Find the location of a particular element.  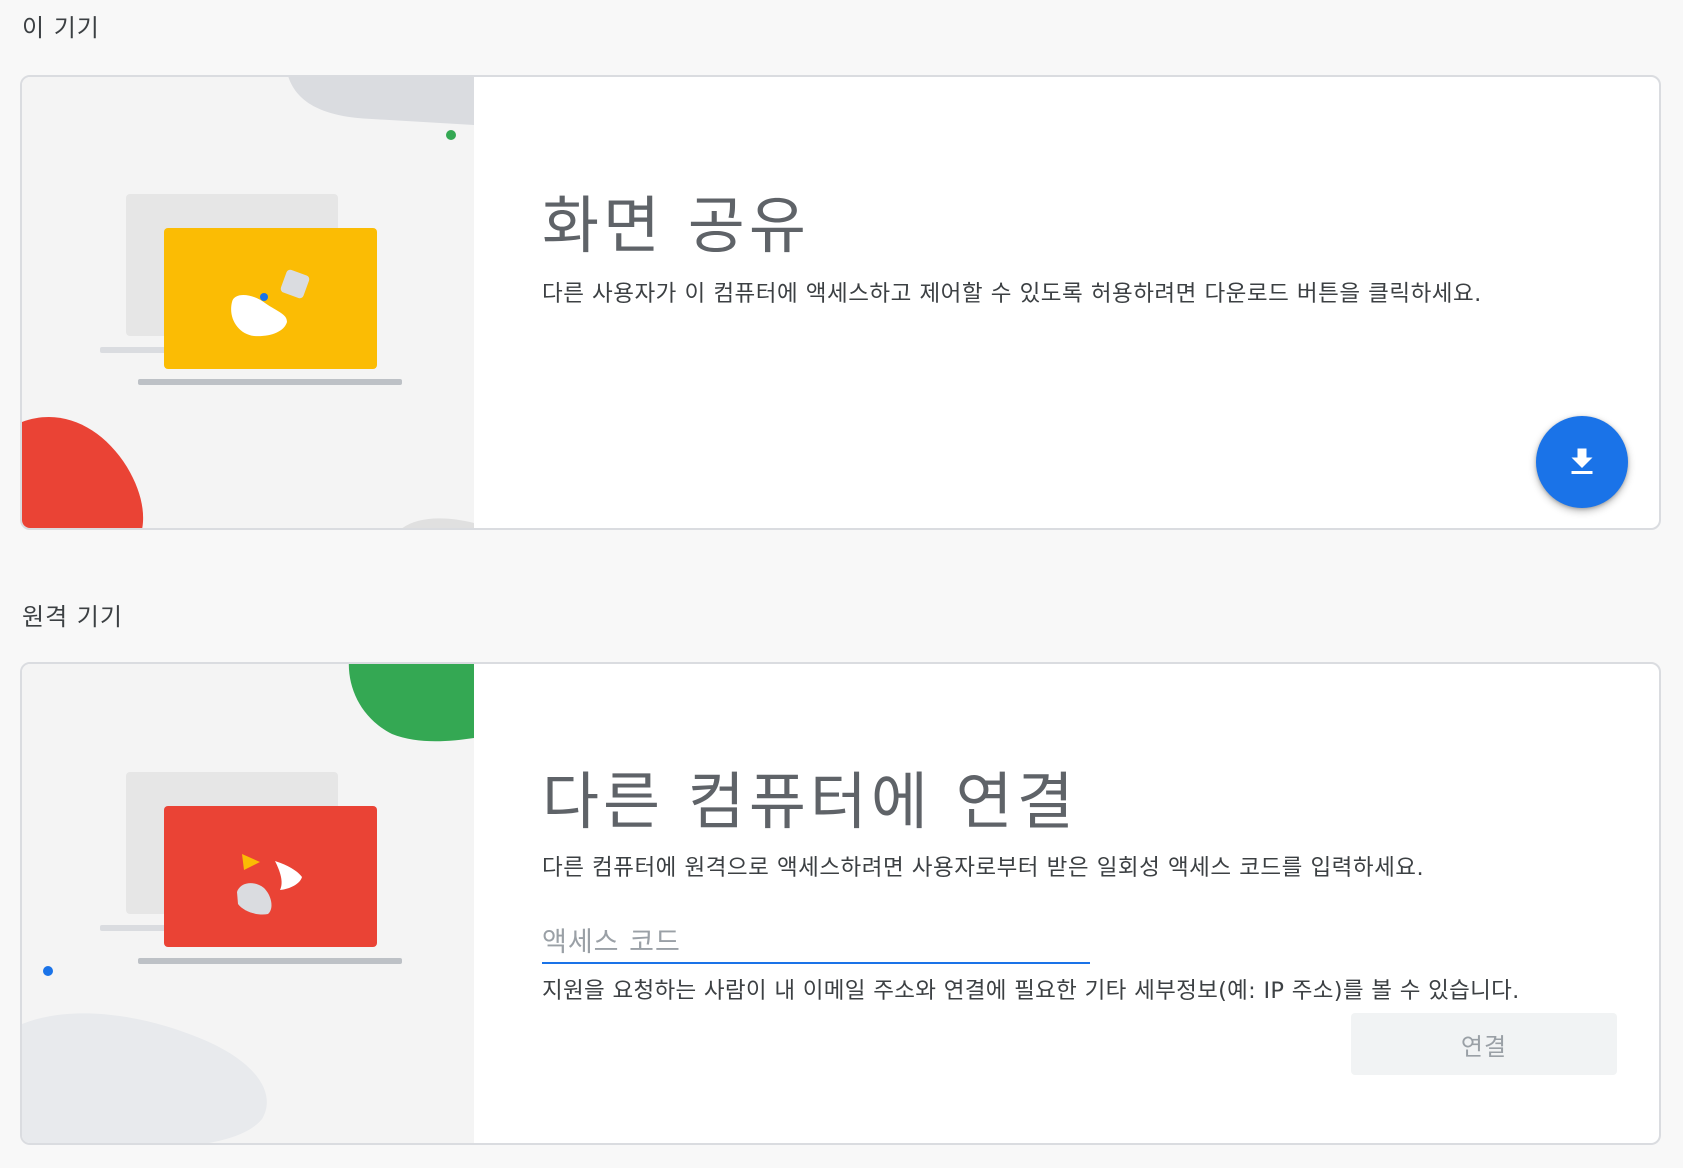

access-code-input is located at coordinates (816, 943).